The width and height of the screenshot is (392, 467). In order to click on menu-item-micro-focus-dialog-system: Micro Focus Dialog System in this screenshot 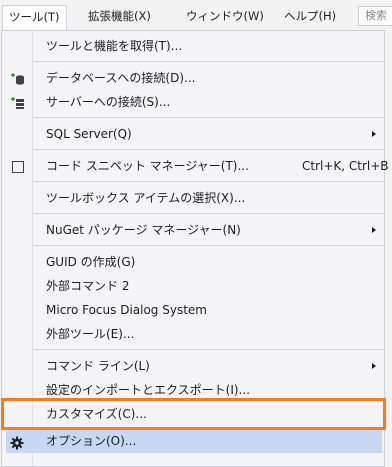, I will do `click(193, 310)`.